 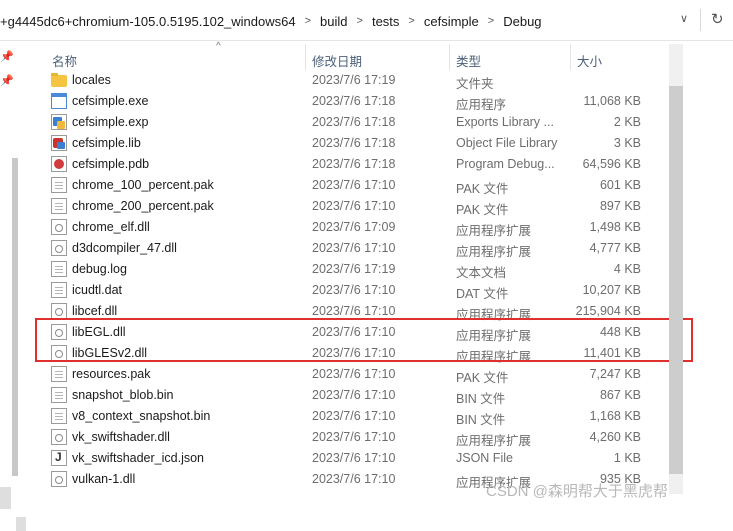 What do you see at coordinates (700, 20) in the screenshot?
I see `divider` at bounding box center [700, 20].